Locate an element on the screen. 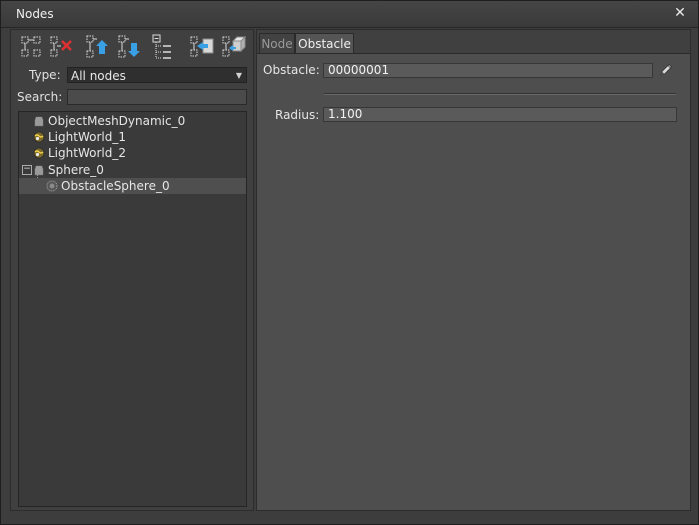 The height and width of the screenshot is (525, 699). obstacle-mask-field: 00000001 is located at coordinates (488, 70).